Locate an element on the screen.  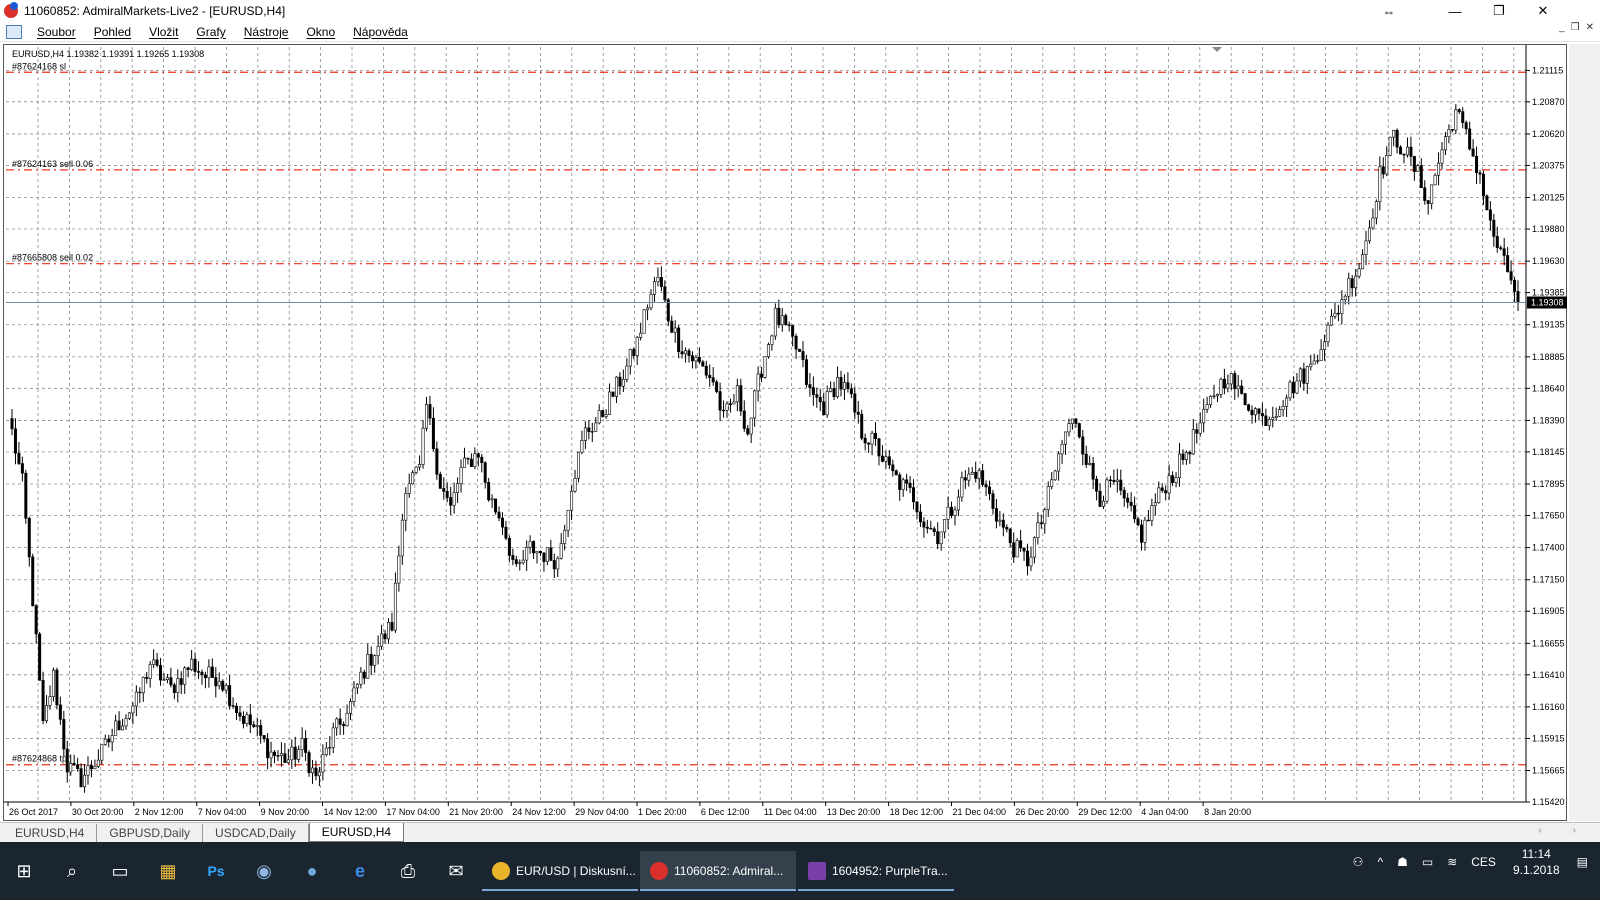
mdi-minimize-icon: _ is located at coordinates (1562, 27).